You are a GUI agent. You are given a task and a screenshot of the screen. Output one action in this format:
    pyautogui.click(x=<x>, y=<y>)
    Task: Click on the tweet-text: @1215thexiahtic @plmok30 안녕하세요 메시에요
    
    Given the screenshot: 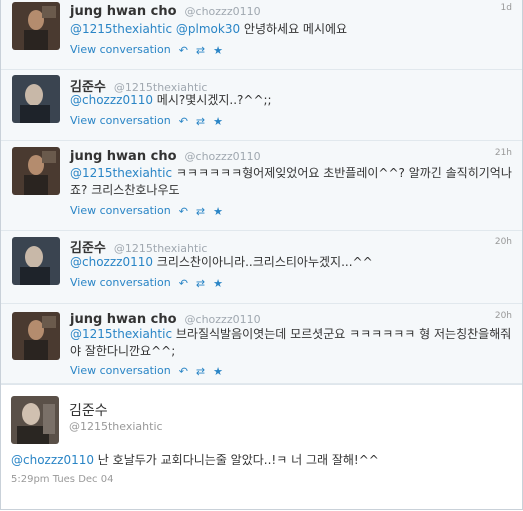 What is the action you would take?
    pyautogui.click(x=209, y=29)
    